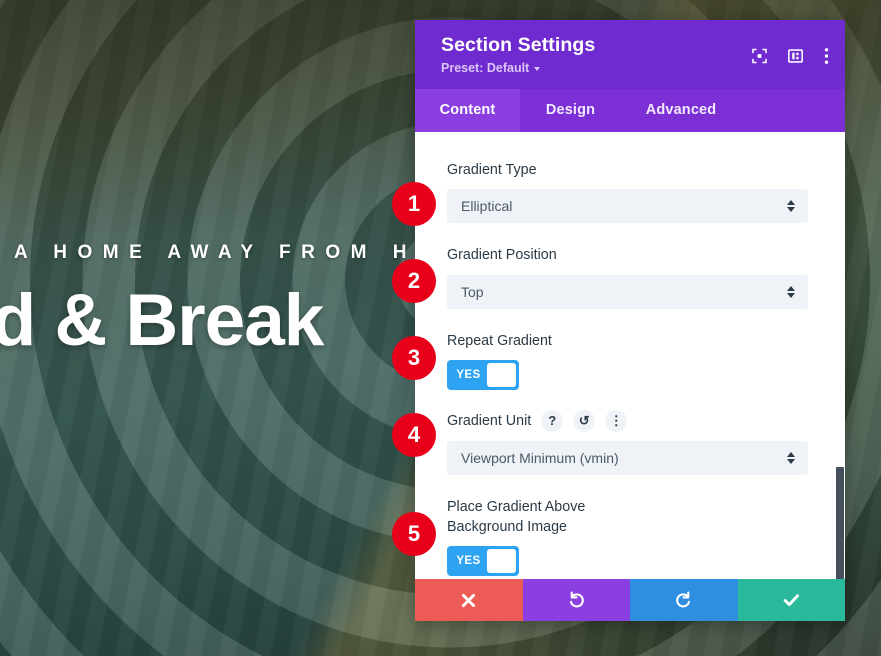 The image size is (881, 656). I want to click on close-icon, so click(469, 600).